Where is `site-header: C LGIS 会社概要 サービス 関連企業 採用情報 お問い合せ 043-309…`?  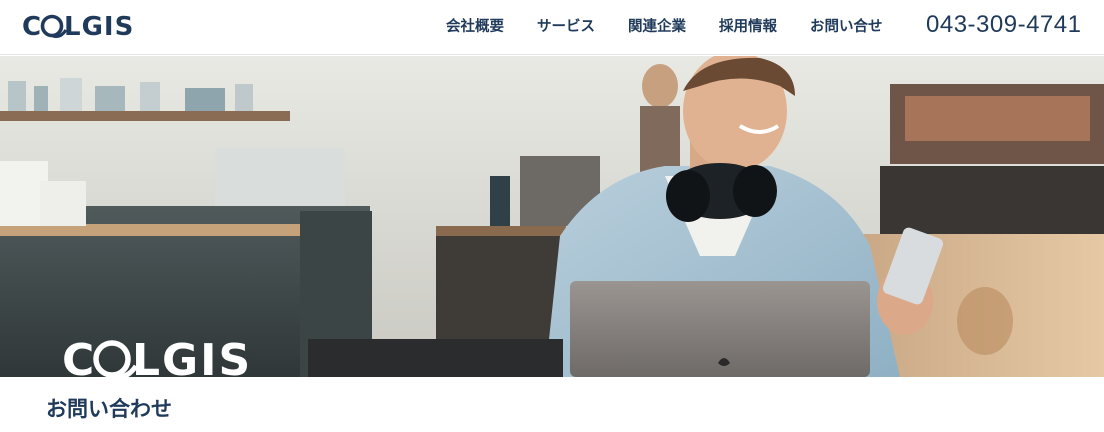 site-header: C LGIS 会社概要 サービス 関連企業 採用情報 お問い合せ 043-309… is located at coordinates (552, 27).